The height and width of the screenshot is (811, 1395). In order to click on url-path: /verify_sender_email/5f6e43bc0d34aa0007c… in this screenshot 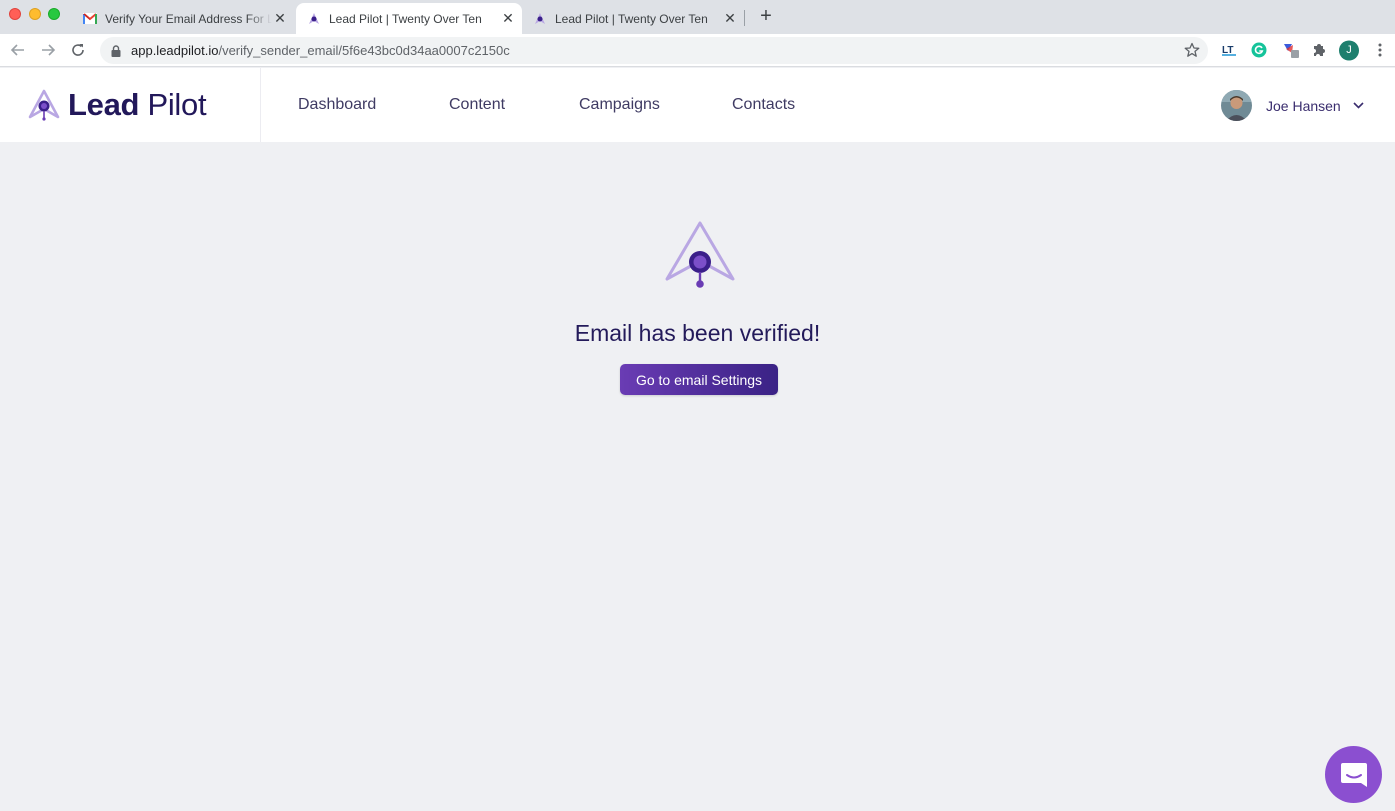, I will do `click(364, 50)`.